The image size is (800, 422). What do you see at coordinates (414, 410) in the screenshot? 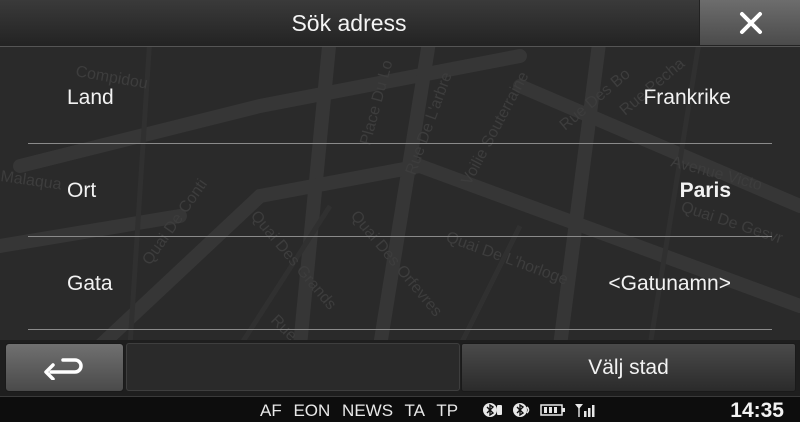
I see `rds-ta: TA` at bounding box center [414, 410].